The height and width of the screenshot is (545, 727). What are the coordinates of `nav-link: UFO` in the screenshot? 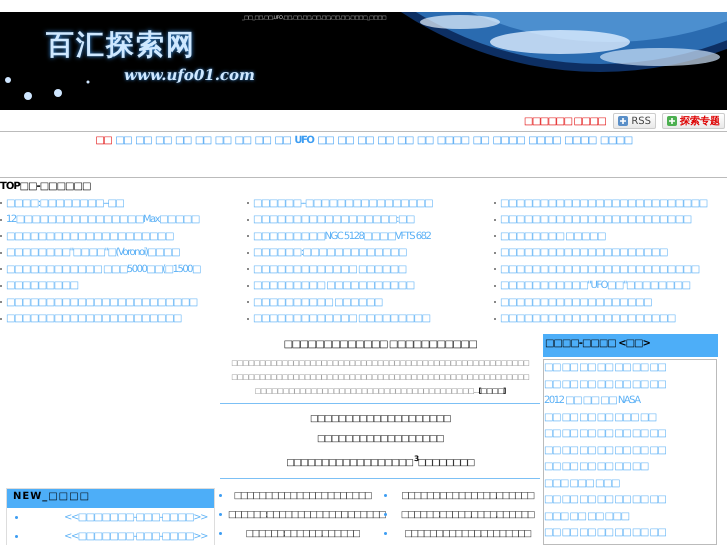 It's located at (304, 140).